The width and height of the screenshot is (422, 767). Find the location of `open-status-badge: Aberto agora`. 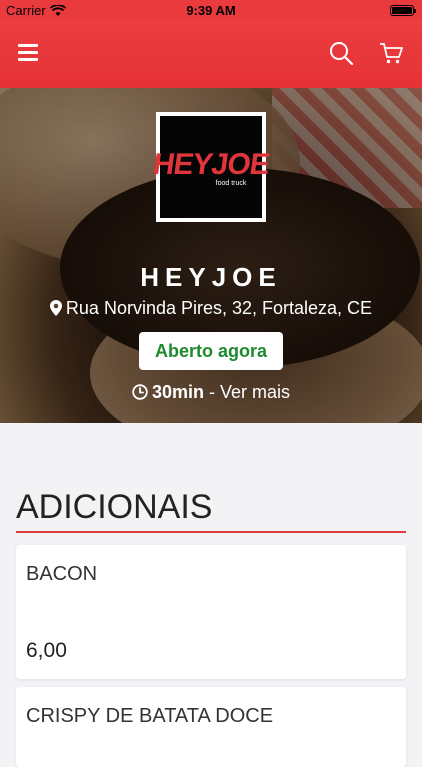

open-status-badge: Aberto agora is located at coordinates (211, 351).